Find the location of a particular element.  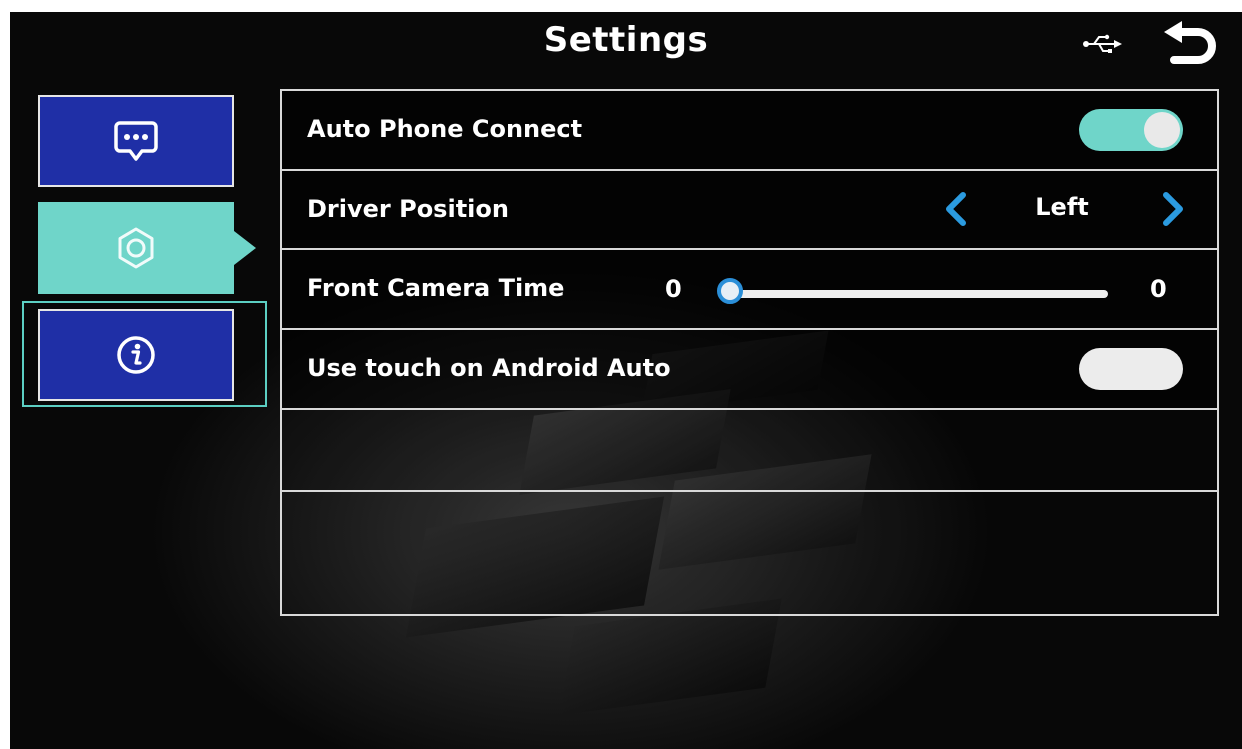

chevron-left-icon is located at coordinates (957, 209).